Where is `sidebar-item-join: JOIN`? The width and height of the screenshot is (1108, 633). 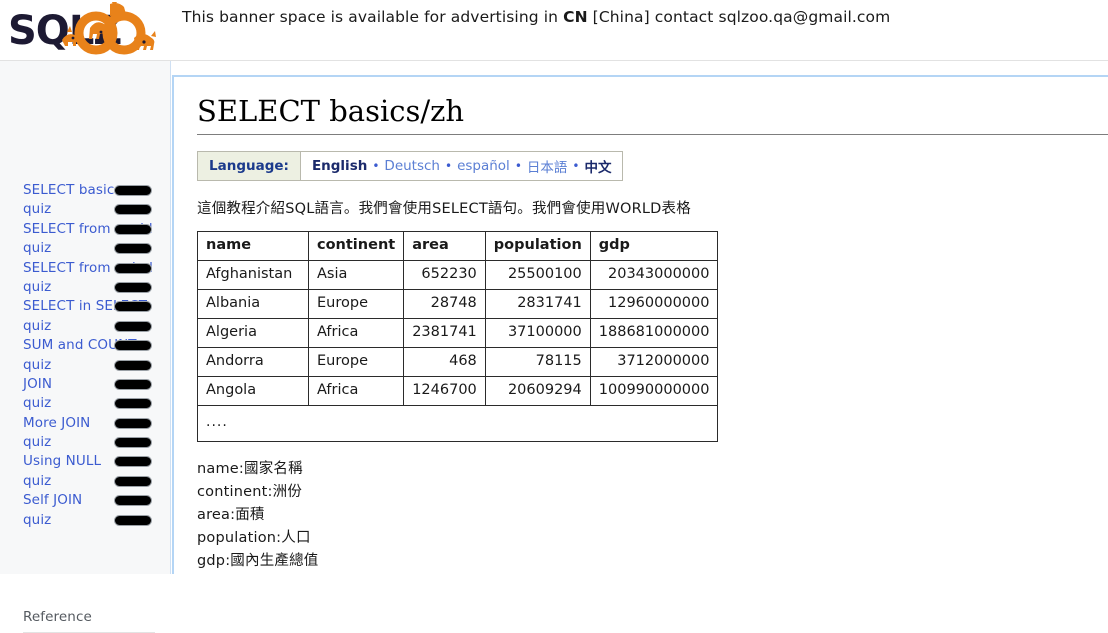
sidebar-item-join: JOIN is located at coordinates (85, 384).